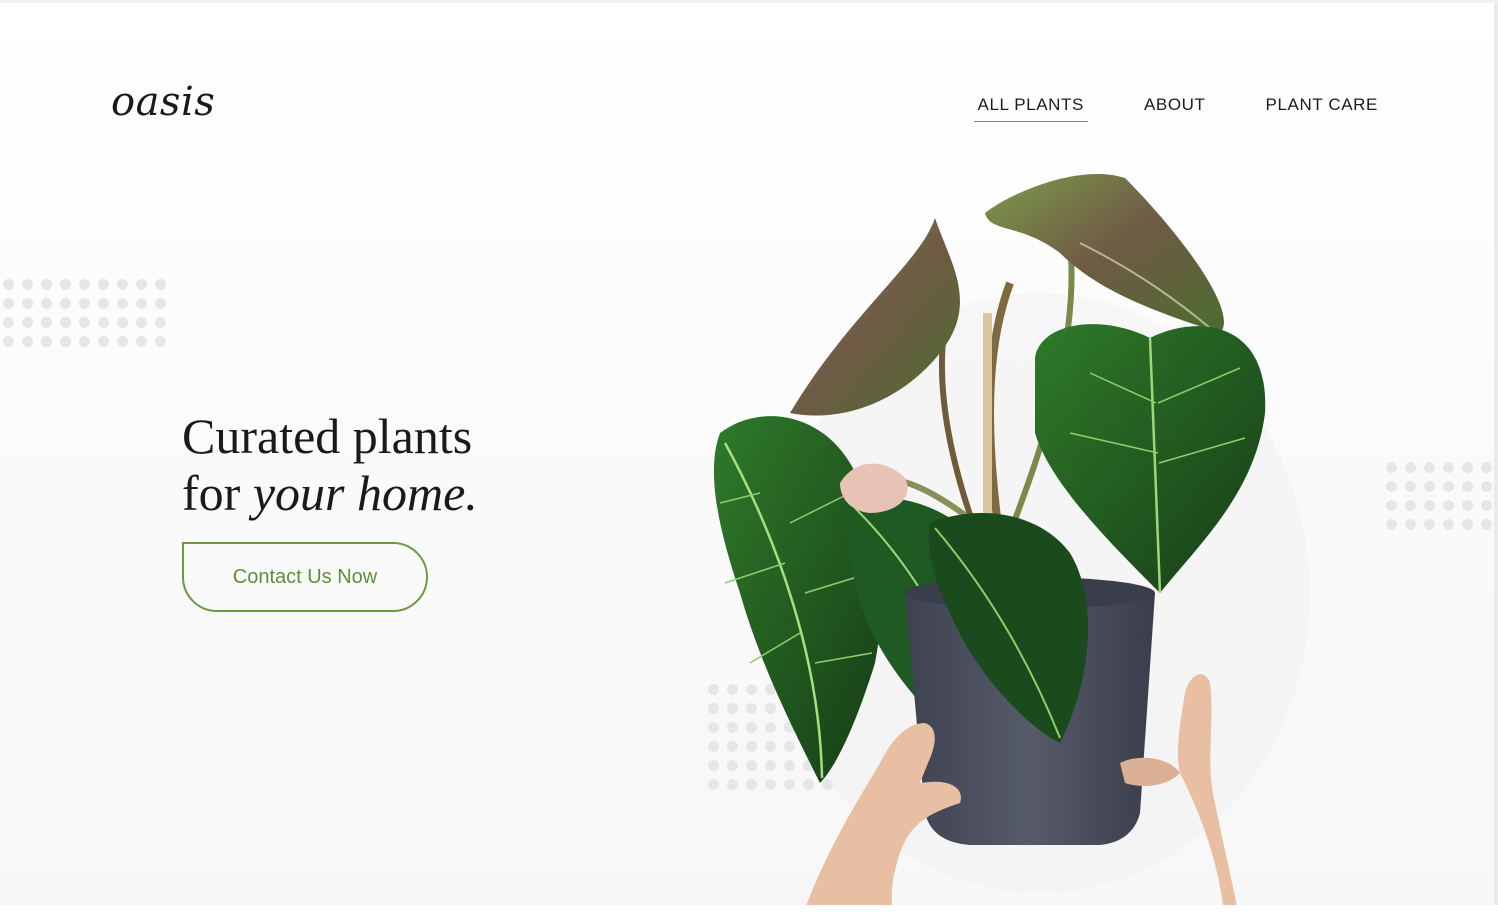 The image size is (1498, 920). I want to click on hero-heading-line2-prefix: for, so click(217, 493).